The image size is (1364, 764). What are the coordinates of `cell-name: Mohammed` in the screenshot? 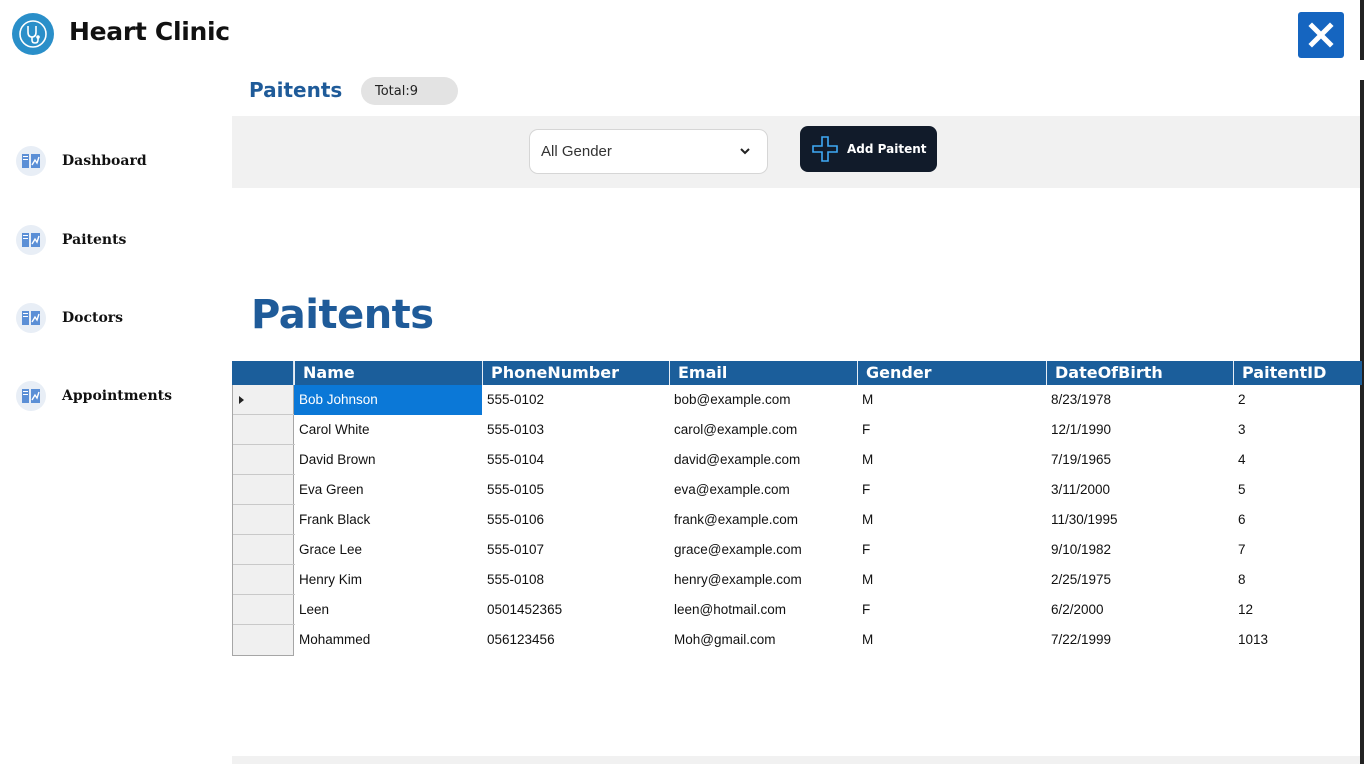 It's located at (388, 640).